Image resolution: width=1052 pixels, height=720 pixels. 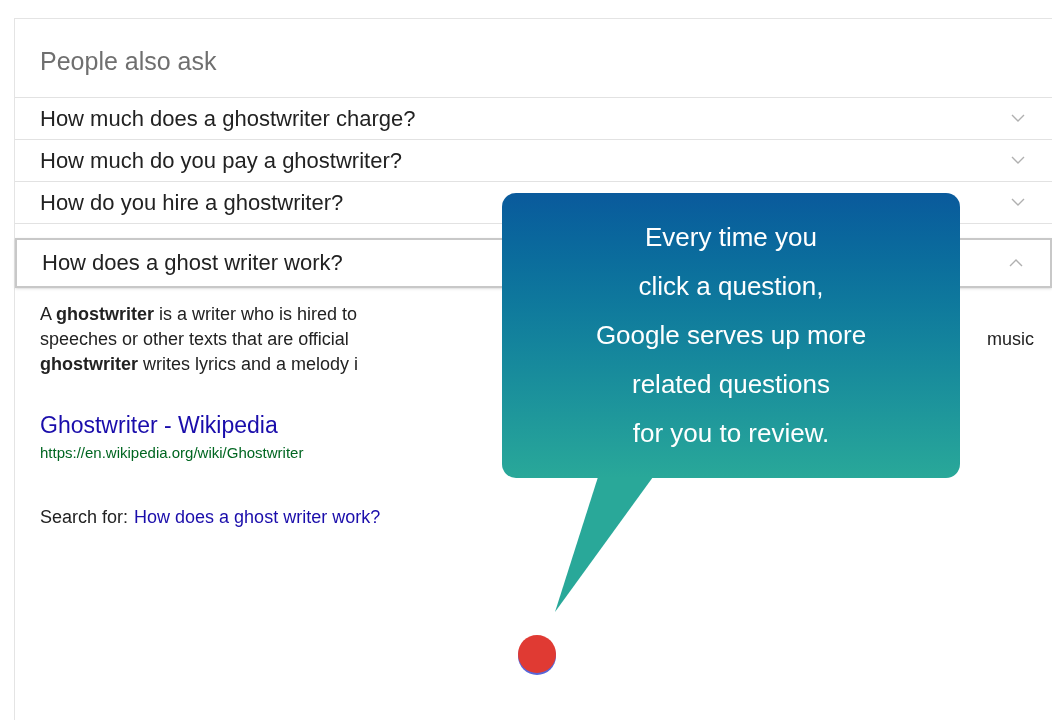 I want to click on callout-text: Every time you click a question, Google serves up more related questions for you to review., so click(x=731, y=335).